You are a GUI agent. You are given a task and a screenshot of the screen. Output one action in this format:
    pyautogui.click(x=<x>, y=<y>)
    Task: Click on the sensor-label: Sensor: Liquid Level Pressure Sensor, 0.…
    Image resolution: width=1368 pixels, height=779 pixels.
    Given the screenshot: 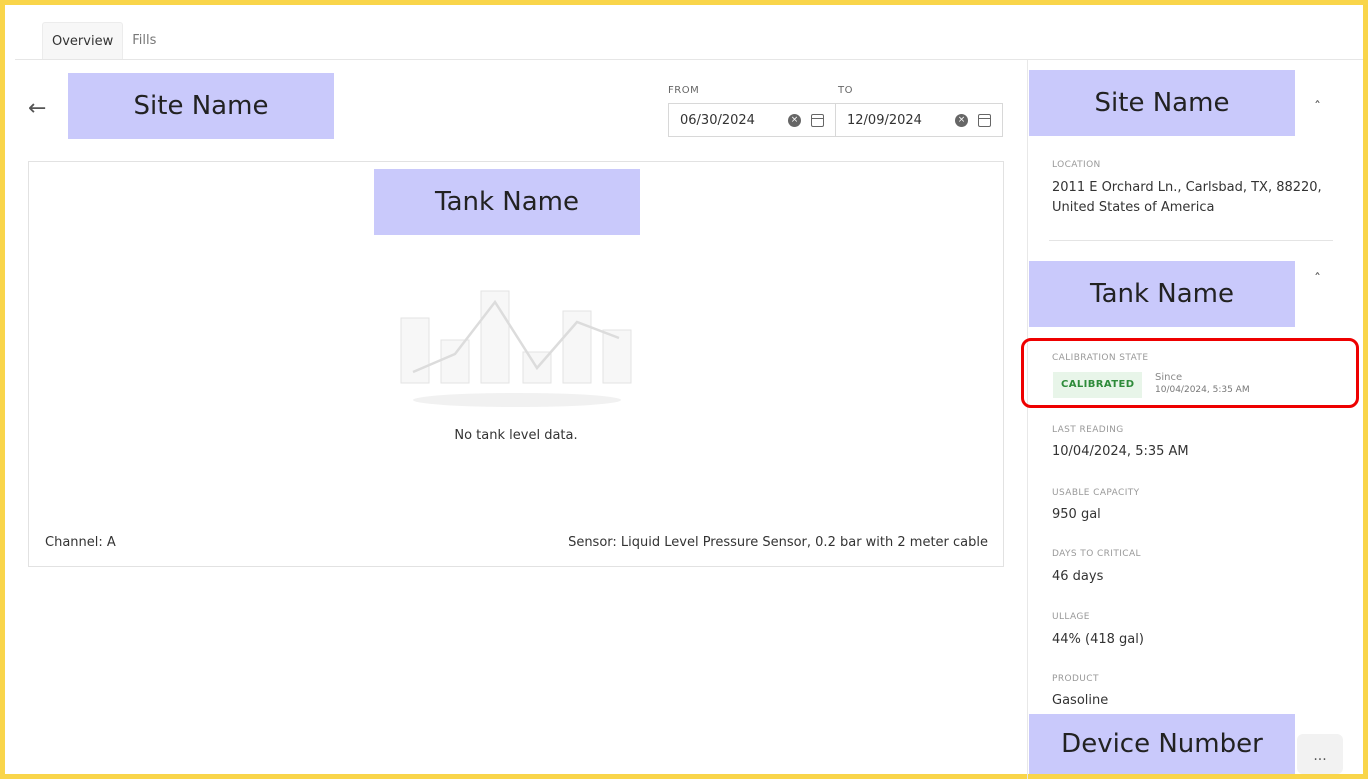 What is the action you would take?
    pyautogui.click(x=778, y=542)
    